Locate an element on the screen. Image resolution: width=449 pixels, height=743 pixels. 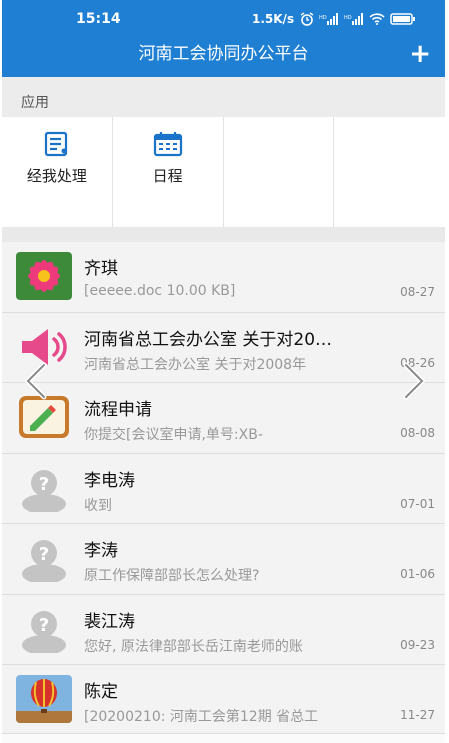
apps-grid: 经我处理 日程 is located at coordinates (223, 172).